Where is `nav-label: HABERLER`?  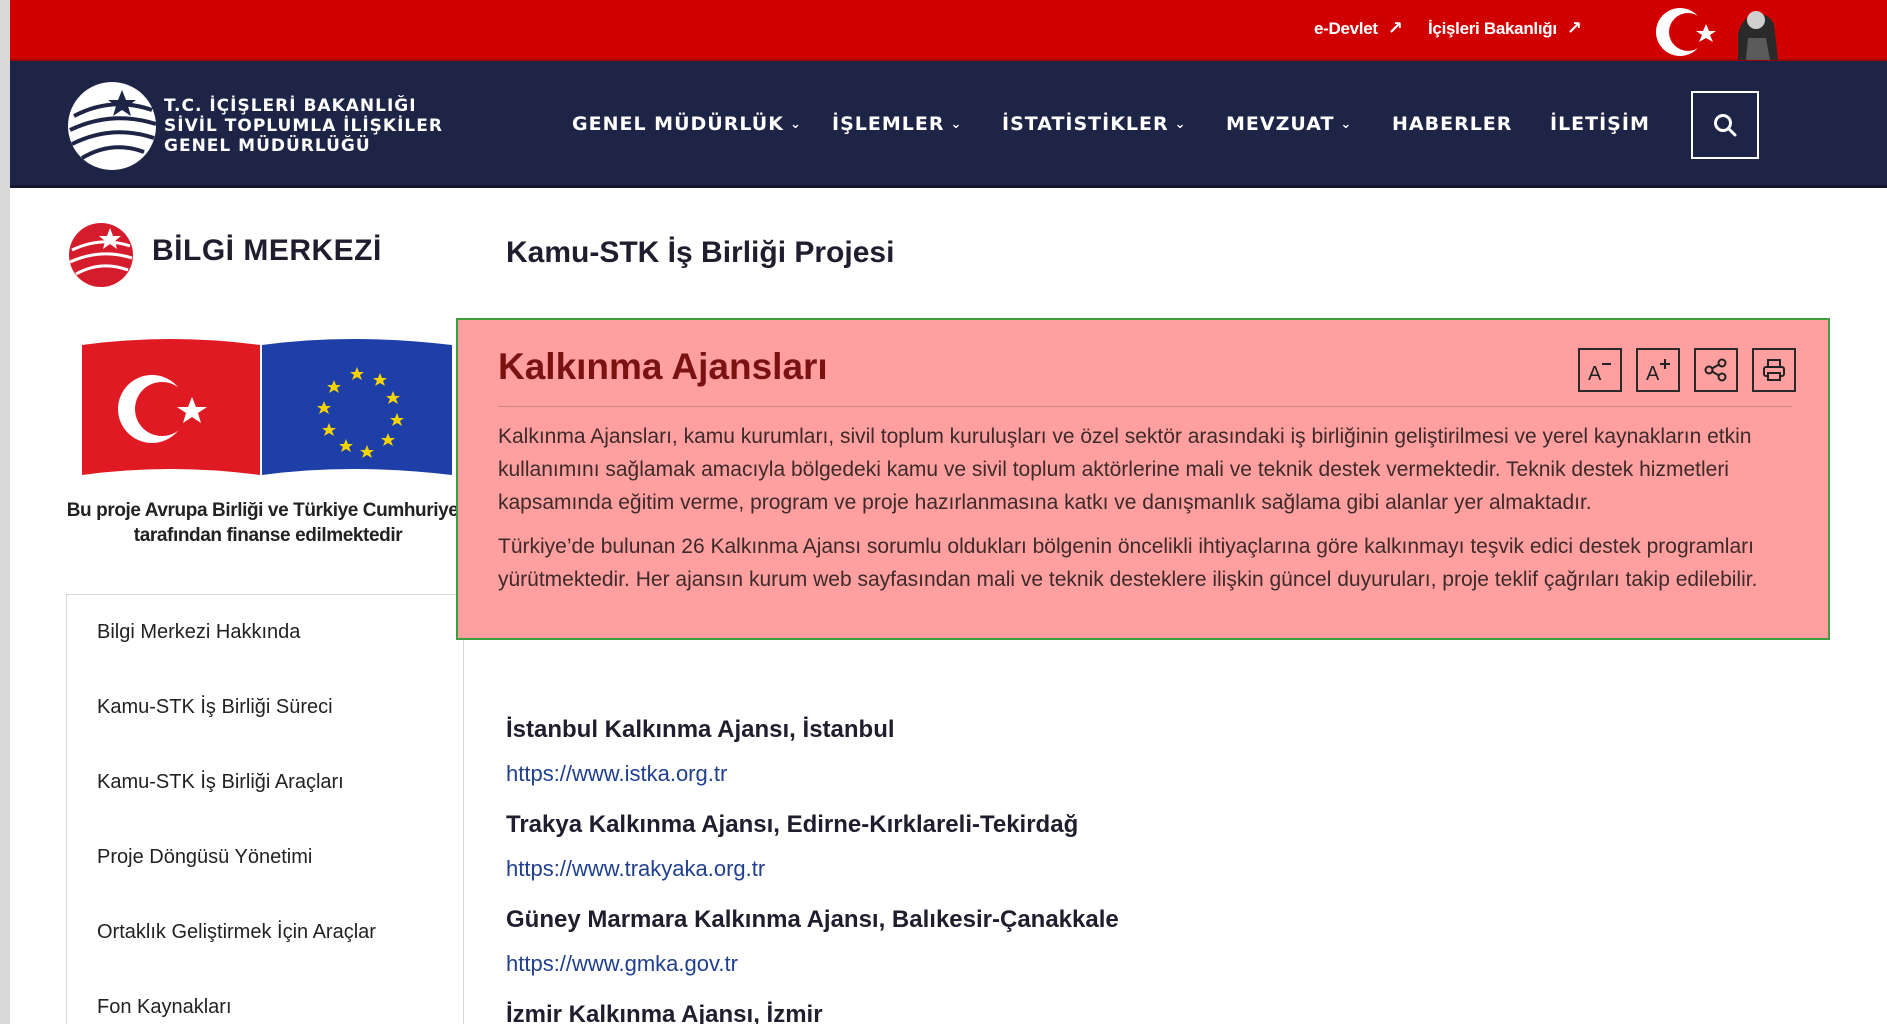
nav-label: HABERLER is located at coordinates (1452, 124).